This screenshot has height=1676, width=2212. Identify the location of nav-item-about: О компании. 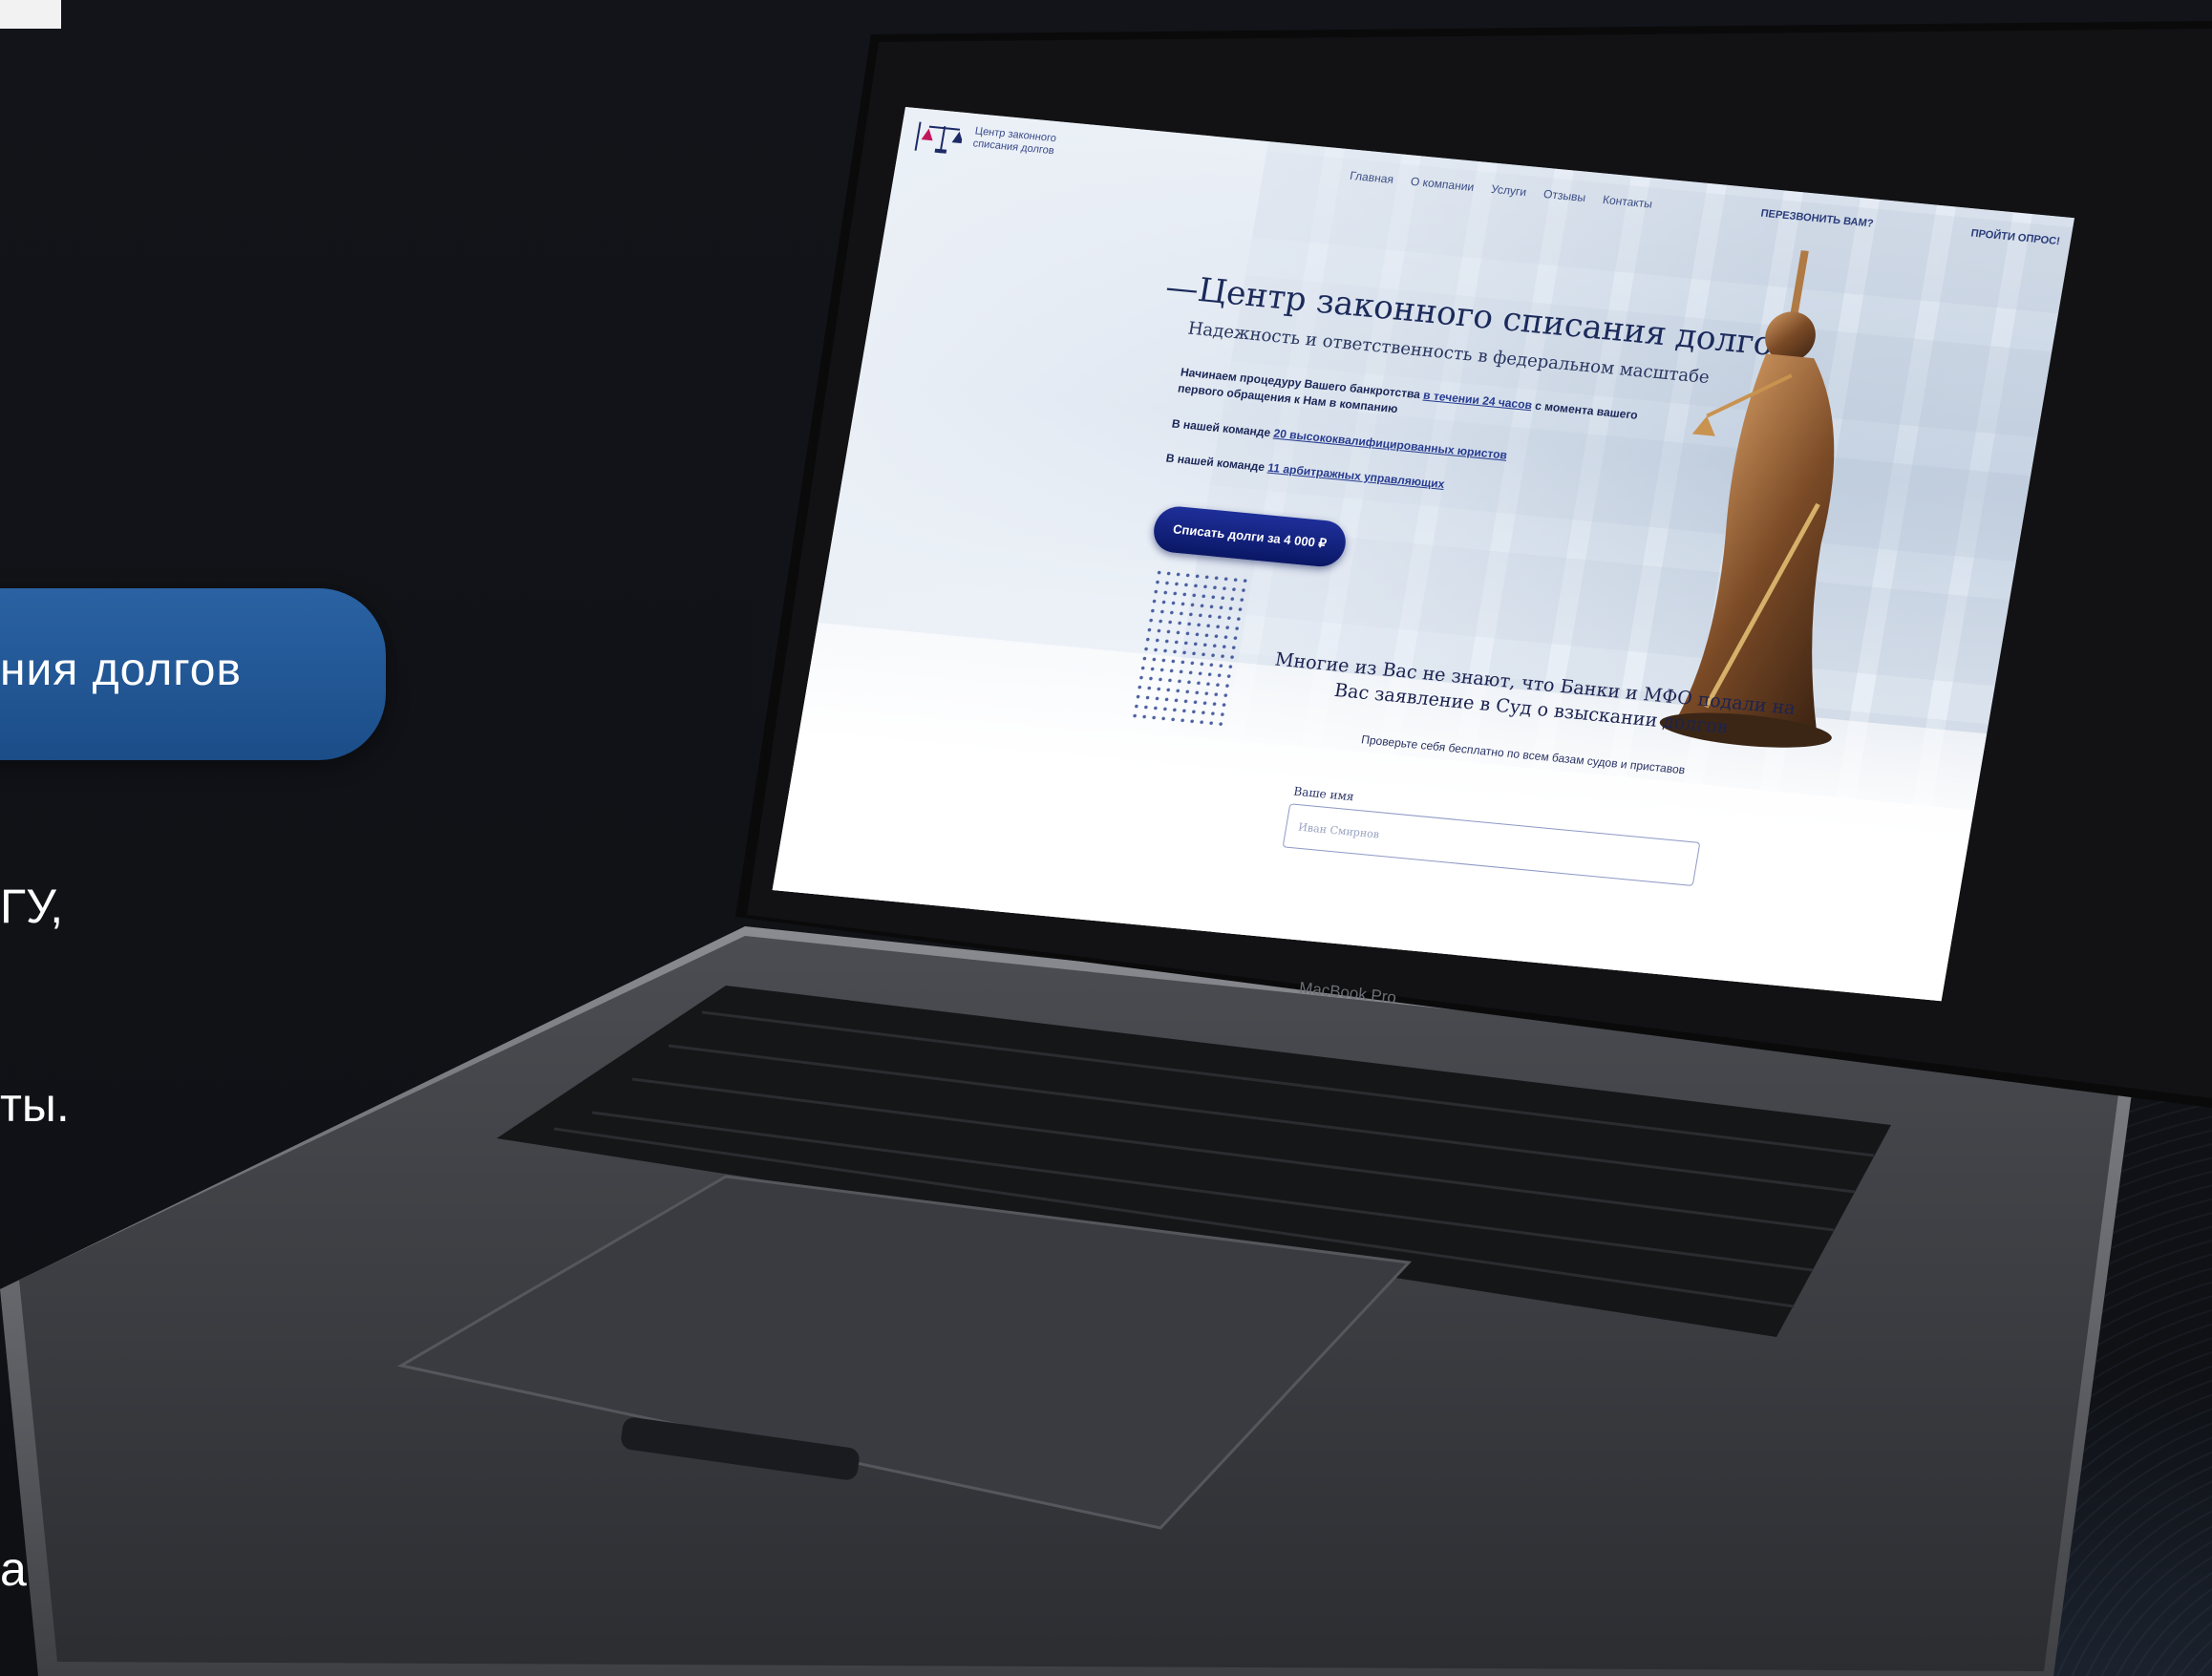
(1443, 184).